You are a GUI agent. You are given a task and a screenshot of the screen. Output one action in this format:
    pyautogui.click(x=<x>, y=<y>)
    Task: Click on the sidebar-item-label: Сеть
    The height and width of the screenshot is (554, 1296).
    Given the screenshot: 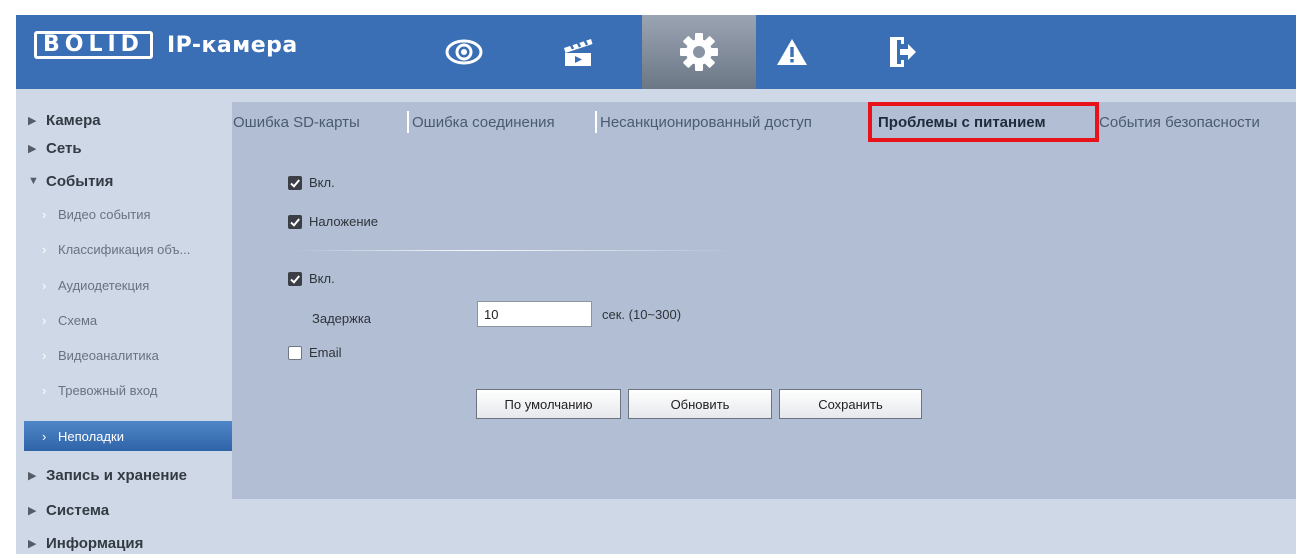 What is the action you would take?
    pyautogui.click(x=64, y=148)
    